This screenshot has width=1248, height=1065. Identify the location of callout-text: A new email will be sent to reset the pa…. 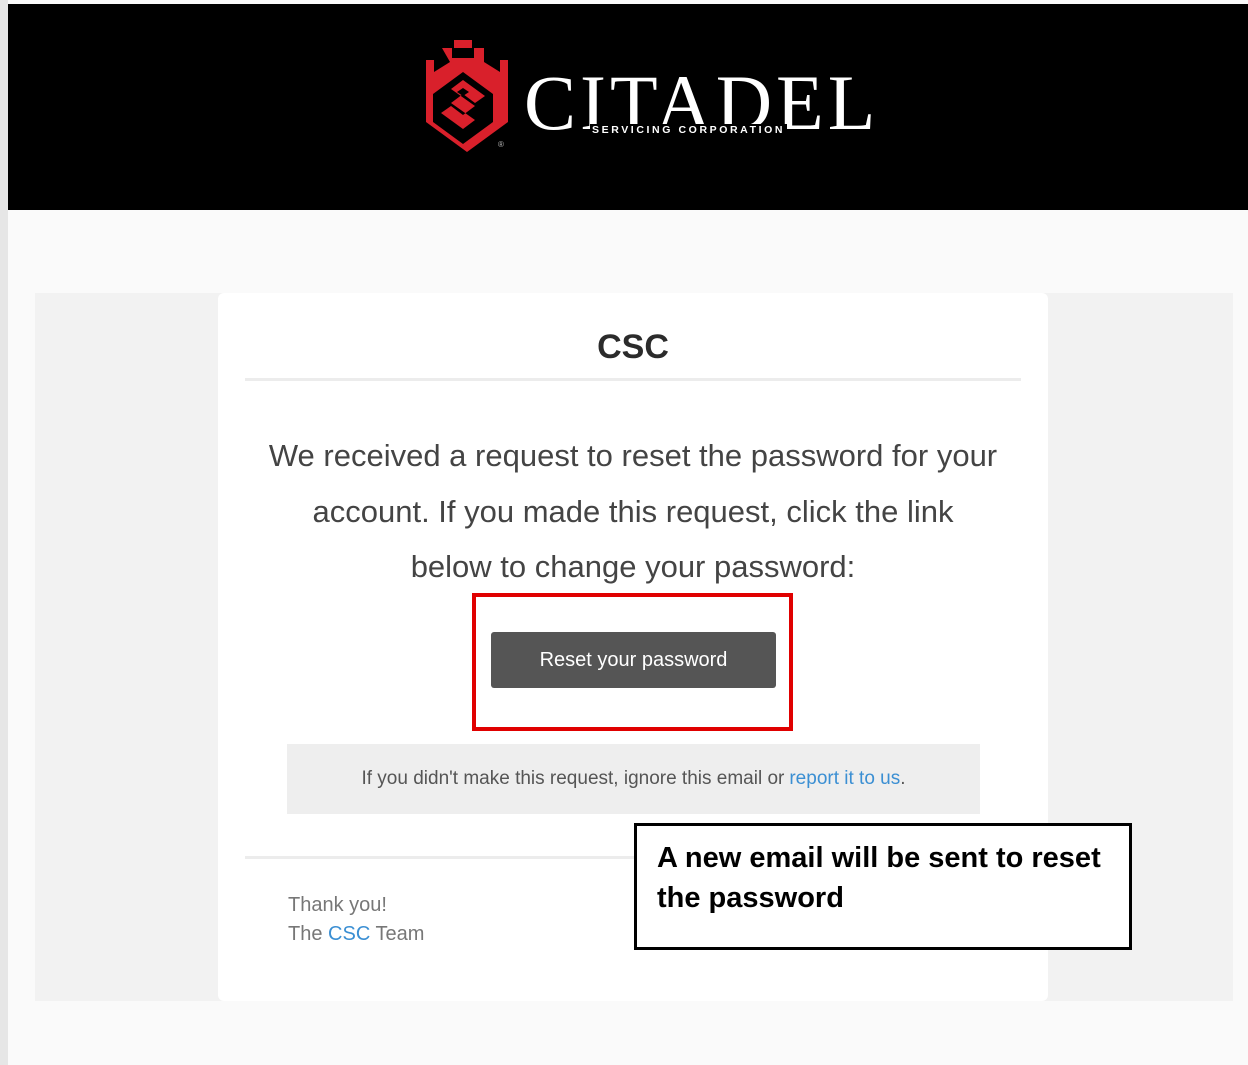
(879, 878).